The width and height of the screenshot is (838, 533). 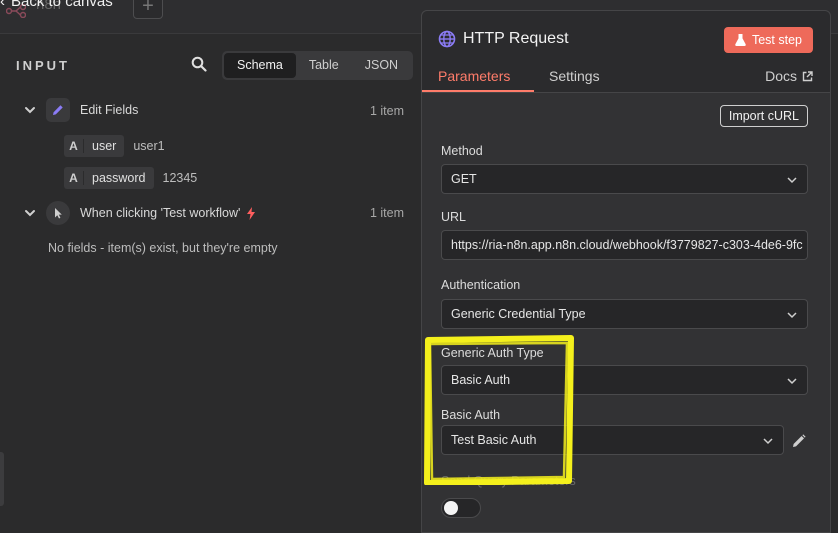 I want to click on schema-field-user: A user user1, so click(x=114, y=146).